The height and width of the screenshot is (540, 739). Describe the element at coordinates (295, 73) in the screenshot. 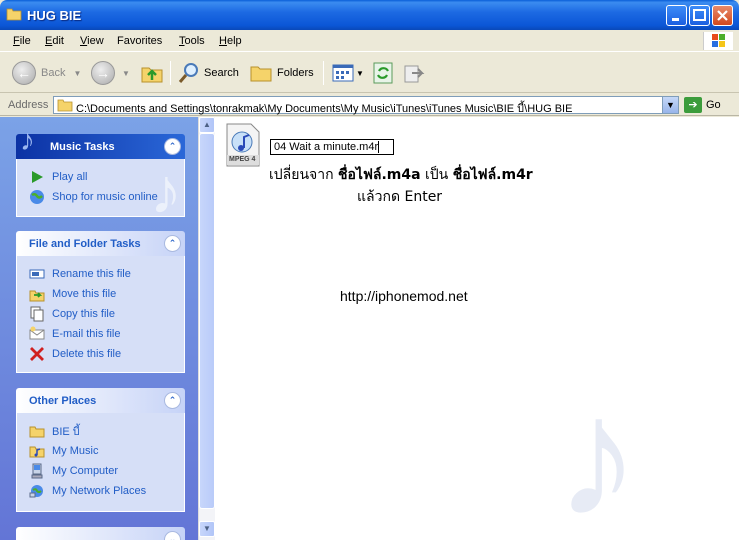

I see `folders-label: Folders` at that location.